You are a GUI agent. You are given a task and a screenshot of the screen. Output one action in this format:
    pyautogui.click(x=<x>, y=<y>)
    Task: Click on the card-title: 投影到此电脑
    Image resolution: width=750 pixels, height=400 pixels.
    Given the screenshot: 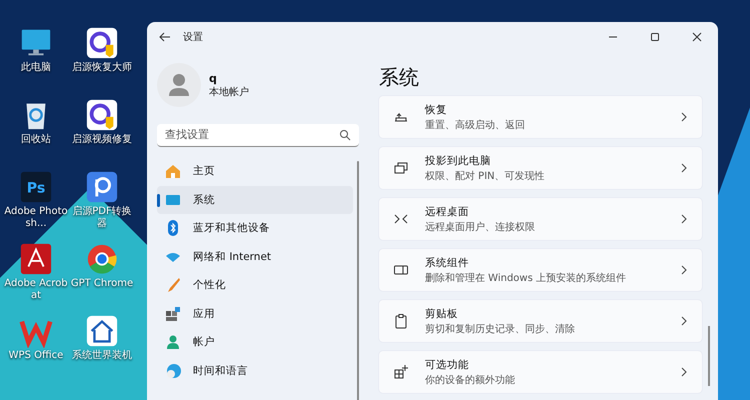 What is the action you would take?
    pyautogui.click(x=458, y=161)
    